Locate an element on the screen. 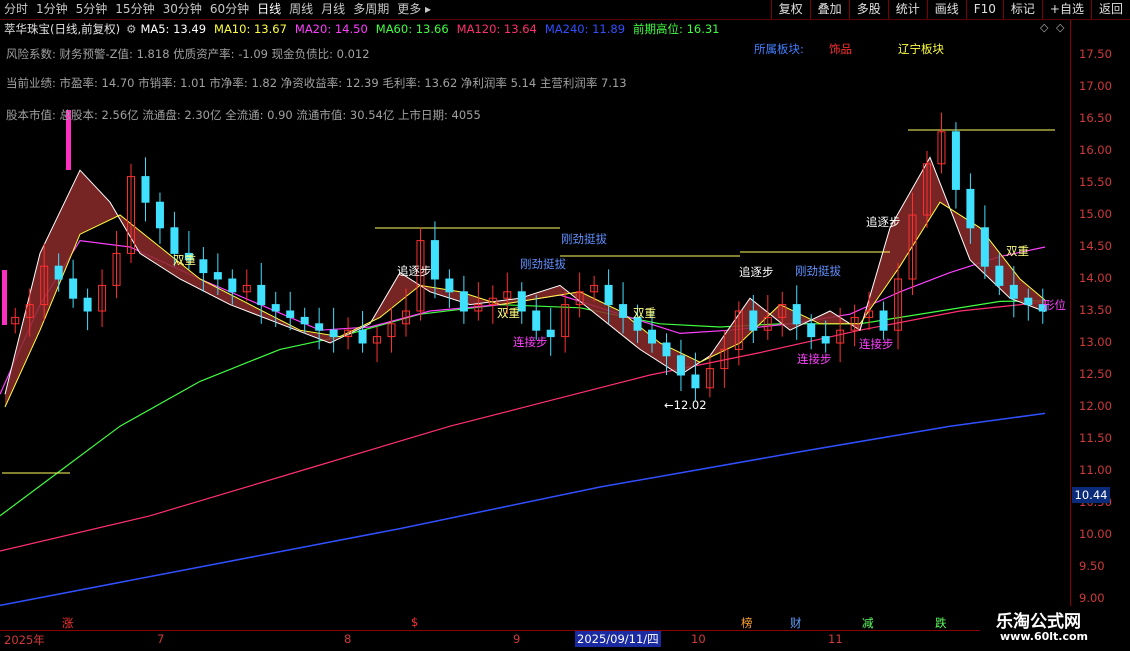 This screenshot has height=651, width=1130. mark-reduce: 减 is located at coordinates (868, 623).